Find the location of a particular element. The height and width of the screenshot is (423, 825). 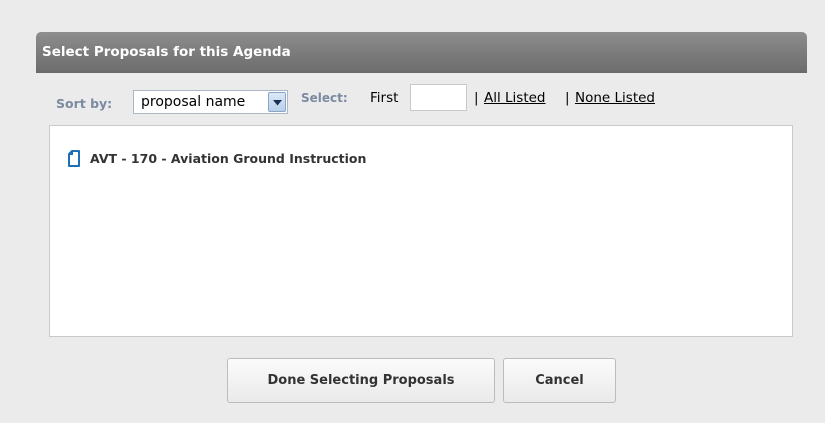

first-count-input is located at coordinates (438, 97).